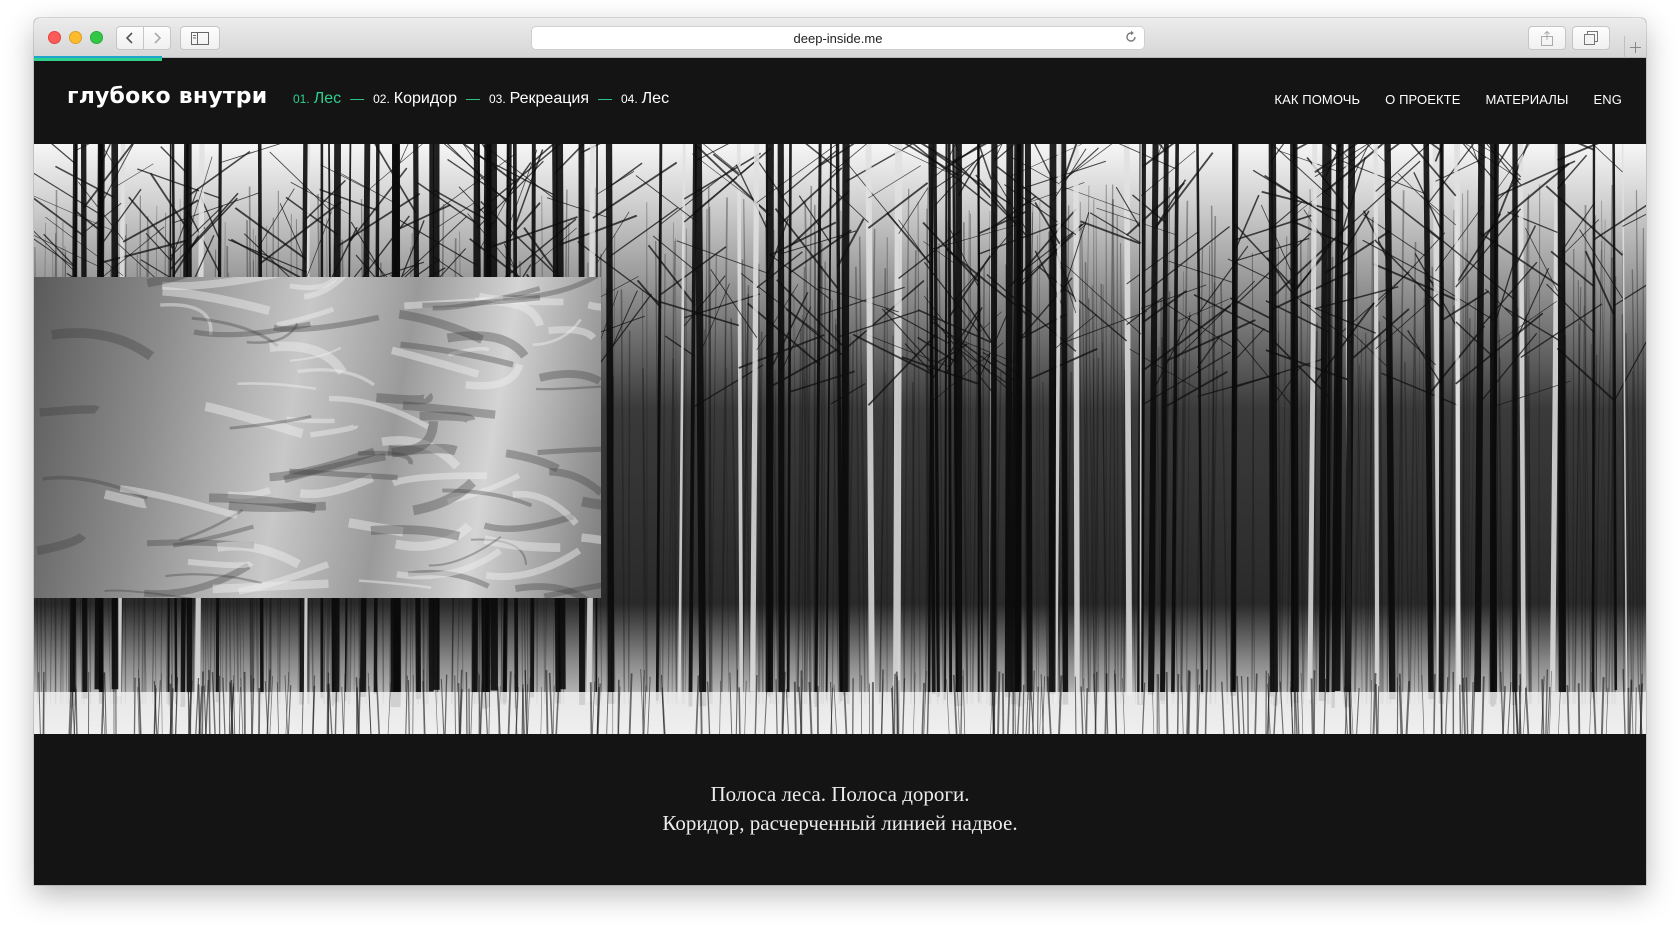  What do you see at coordinates (840, 794) in the screenshot?
I see `caption-line-1: Полоса леса. Полоса дороги.` at bounding box center [840, 794].